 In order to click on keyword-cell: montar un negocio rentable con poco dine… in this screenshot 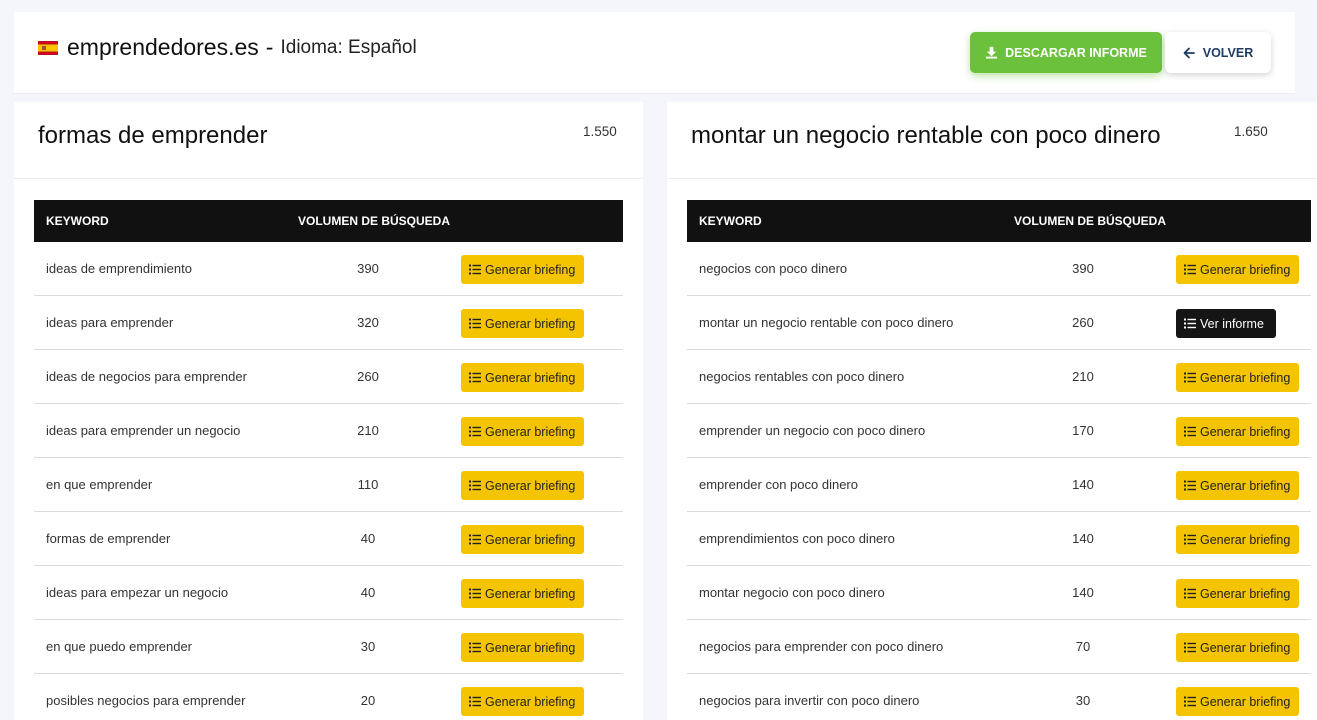, I will do `click(826, 322)`.